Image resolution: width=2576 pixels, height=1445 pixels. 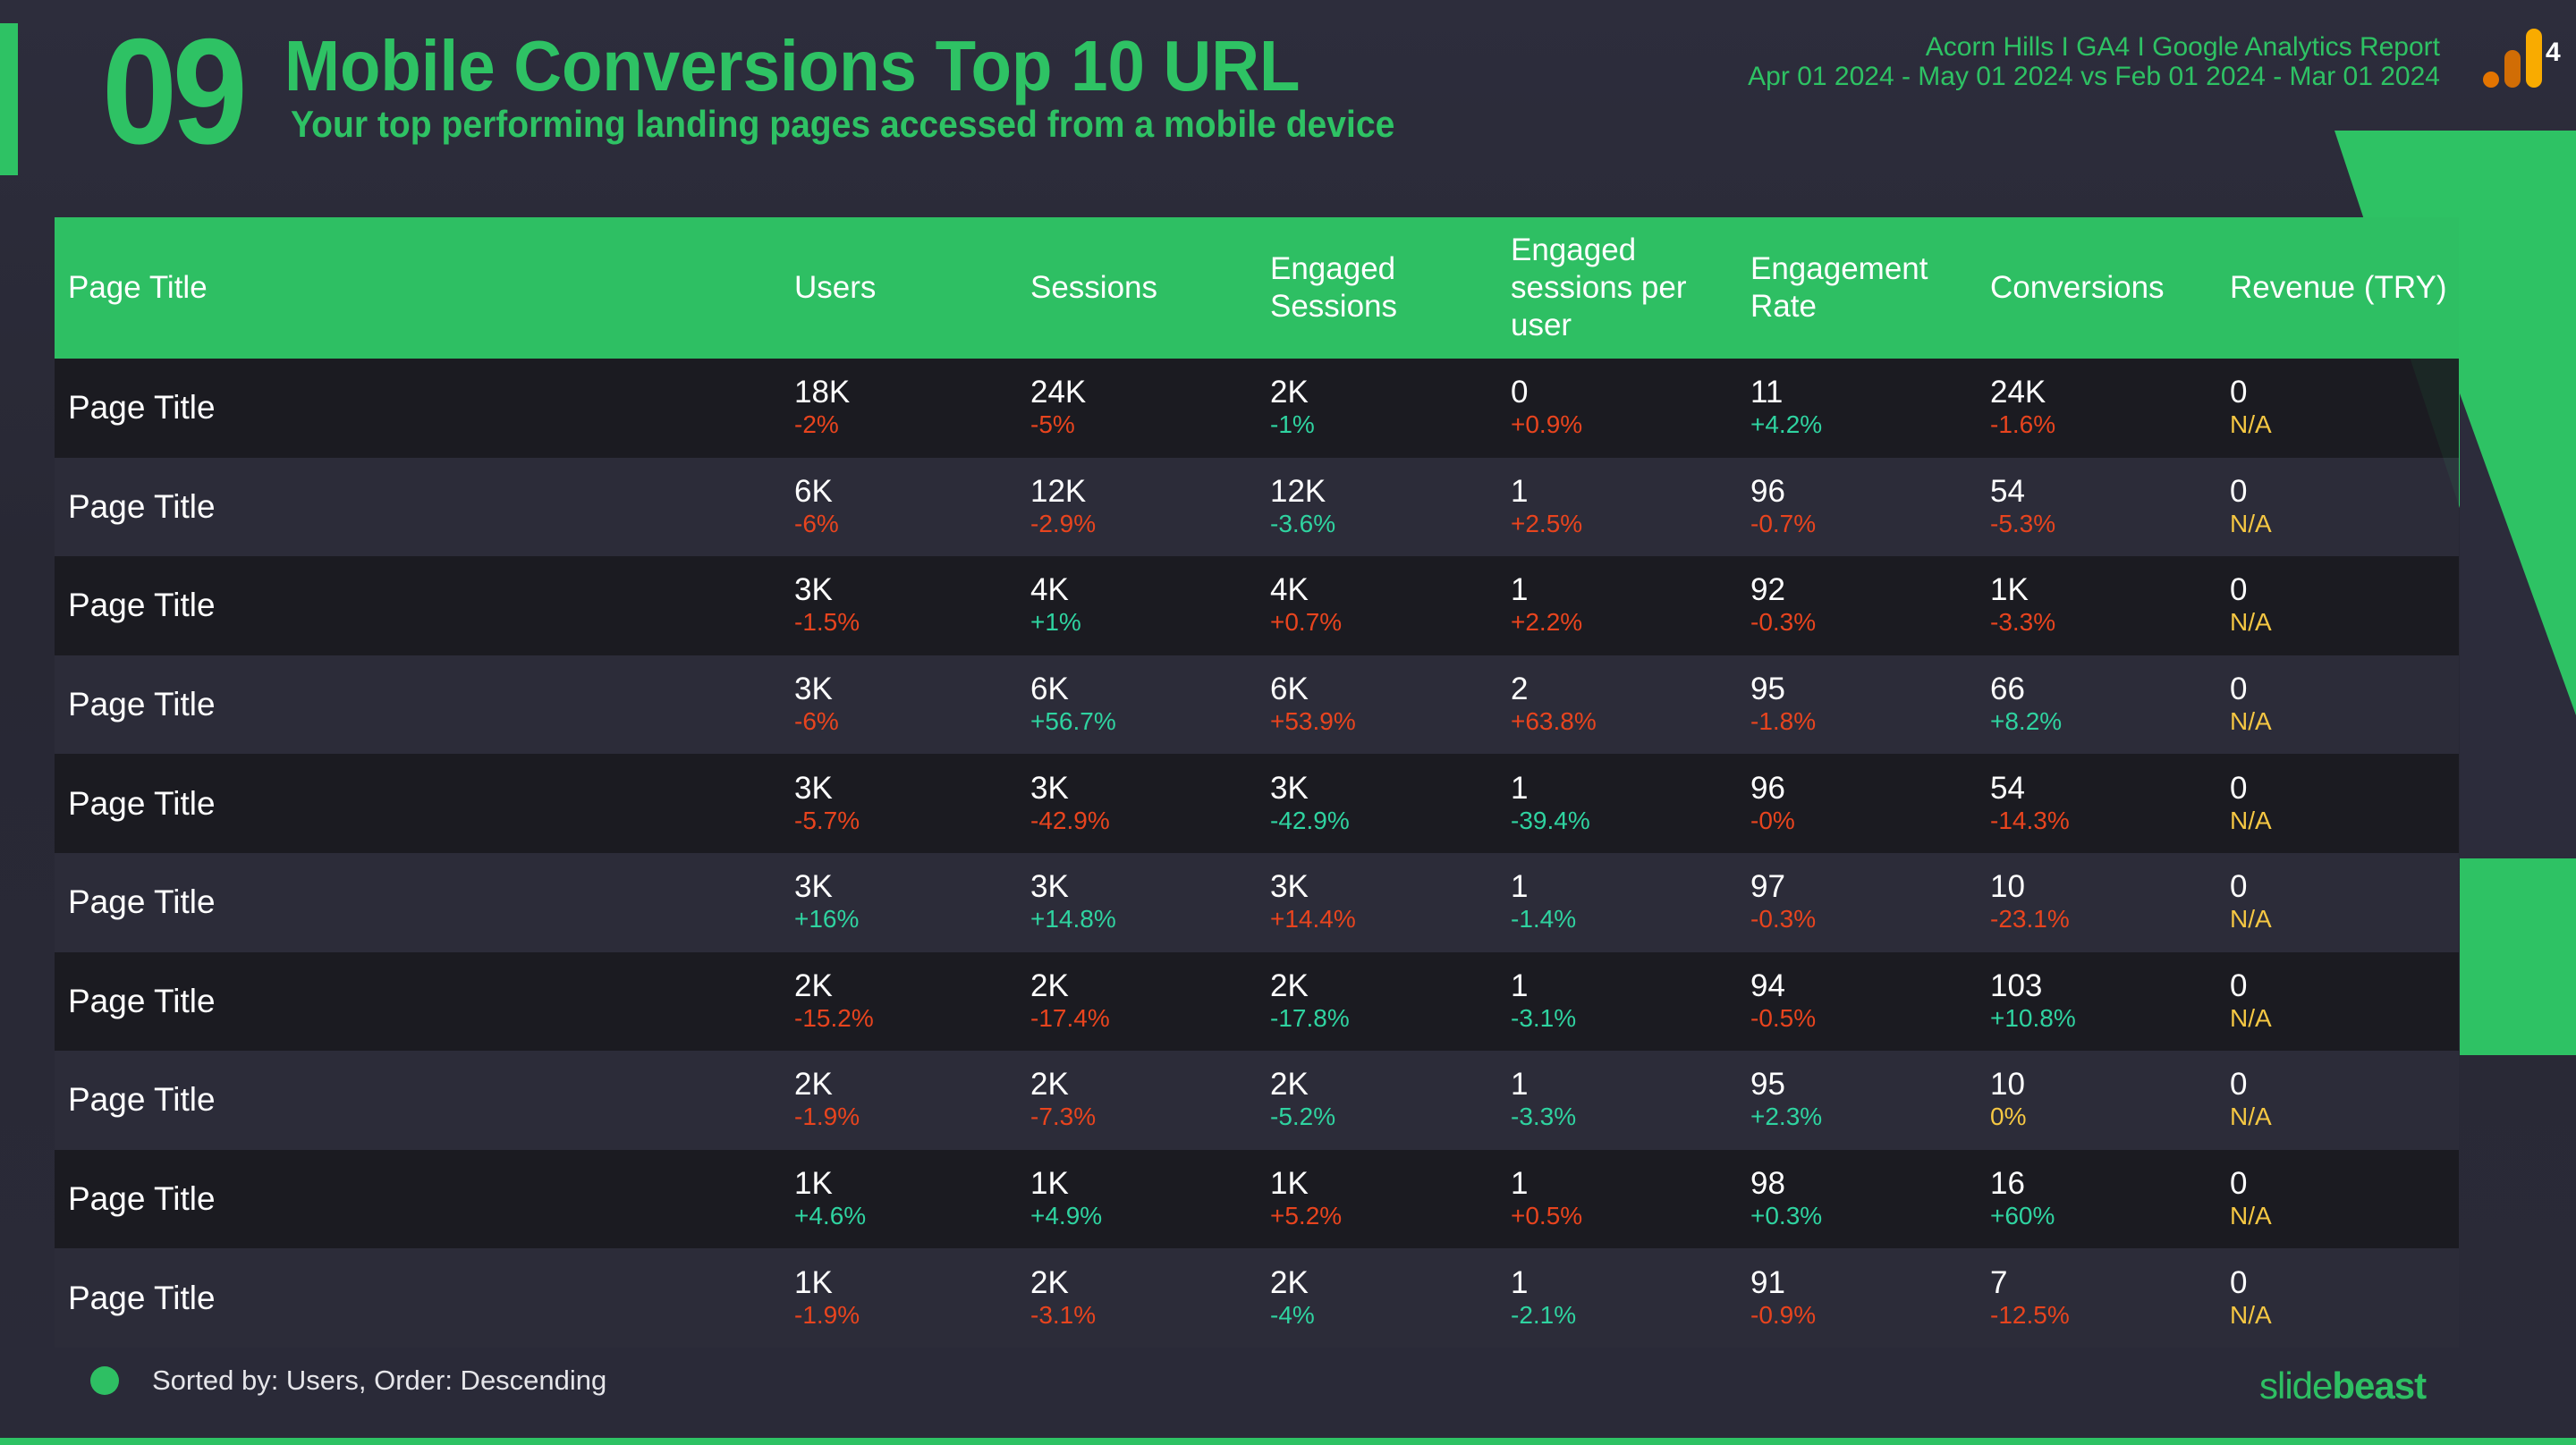 What do you see at coordinates (1857, 704) in the screenshot?
I see `metric-cell: 95 -1.8%` at bounding box center [1857, 704].